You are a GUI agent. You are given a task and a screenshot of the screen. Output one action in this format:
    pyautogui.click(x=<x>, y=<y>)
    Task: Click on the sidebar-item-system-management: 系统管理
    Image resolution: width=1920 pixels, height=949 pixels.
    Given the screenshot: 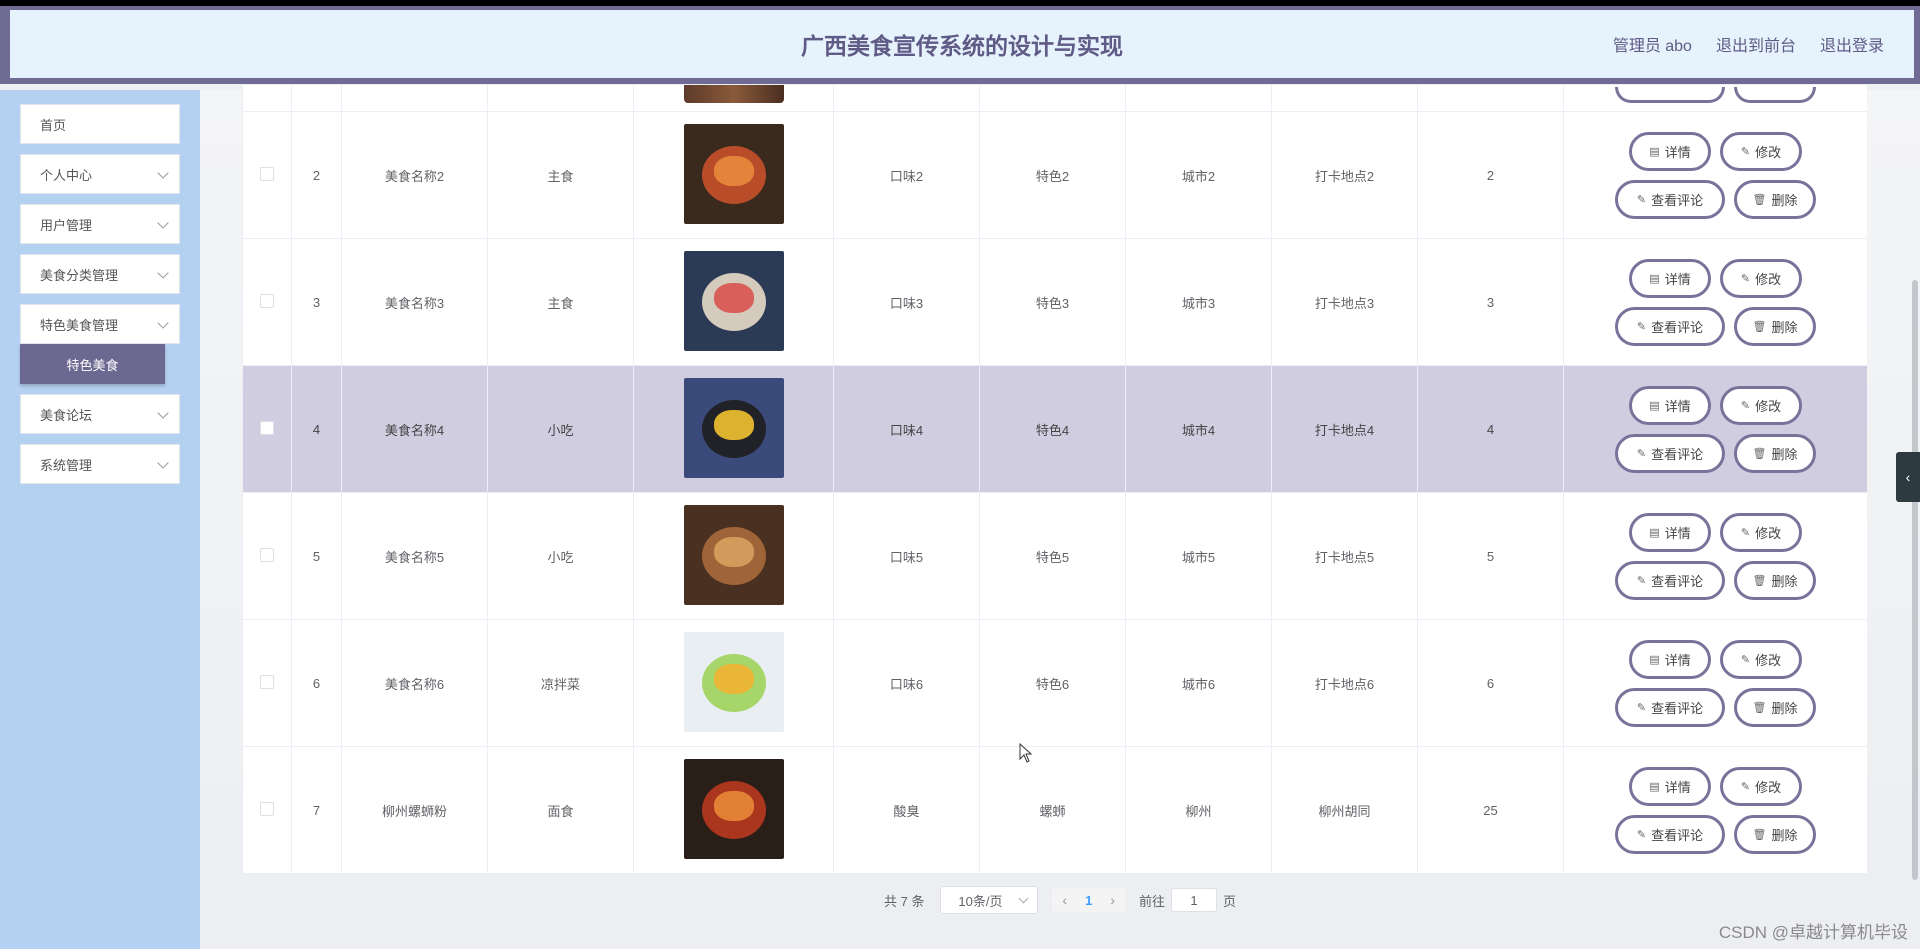 What is the action you would take?
    pyautogui.click(x=100, y=464)
    